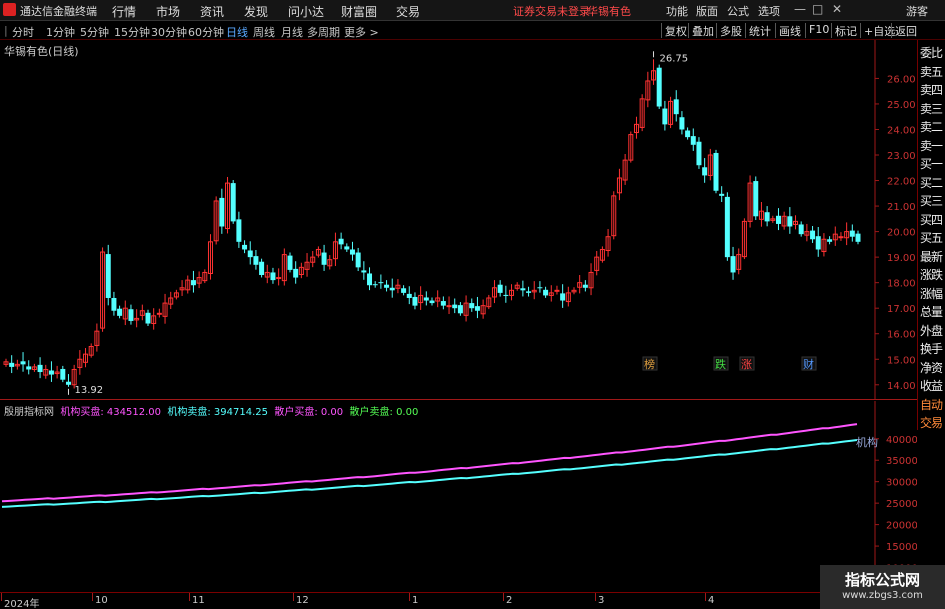  Describe the element at coordinates (769, 11) in the screenshot. I see `menu-options: 选项` at that location.